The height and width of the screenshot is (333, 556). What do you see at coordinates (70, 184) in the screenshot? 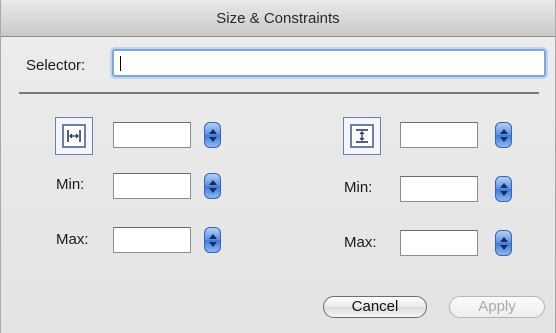
I see `width-min-label: Min:` at bounding box center [70, 184].